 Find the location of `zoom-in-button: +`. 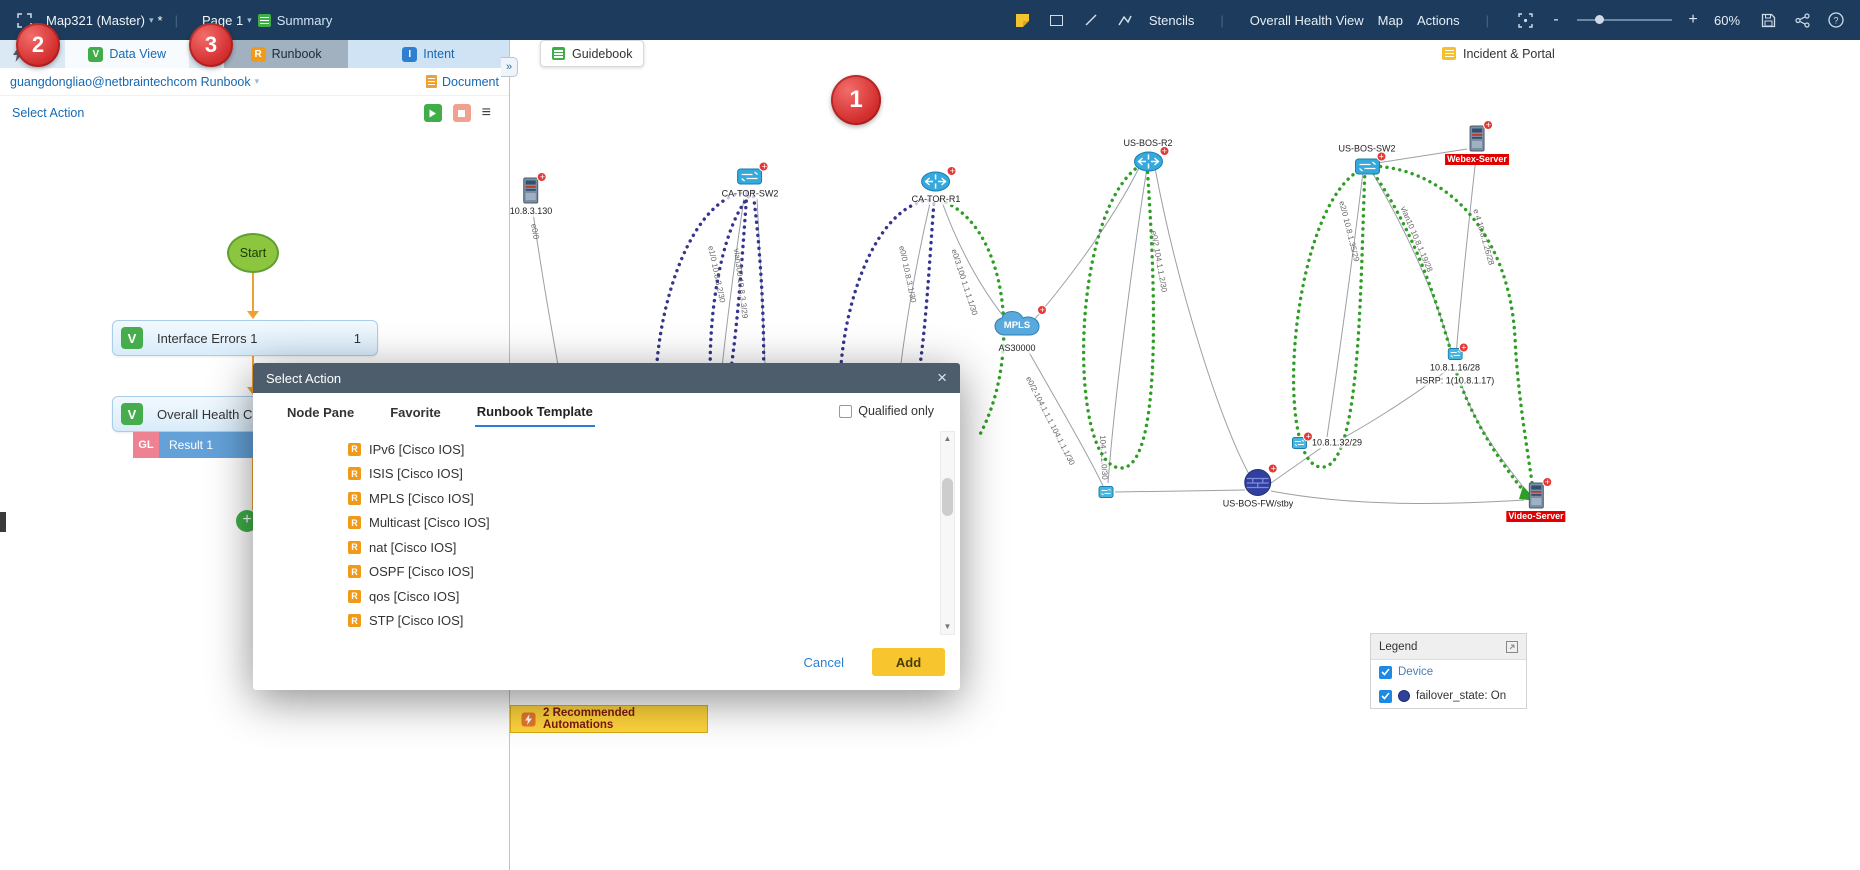

zoom-in-button: + is located at coordinates (1693, 20).